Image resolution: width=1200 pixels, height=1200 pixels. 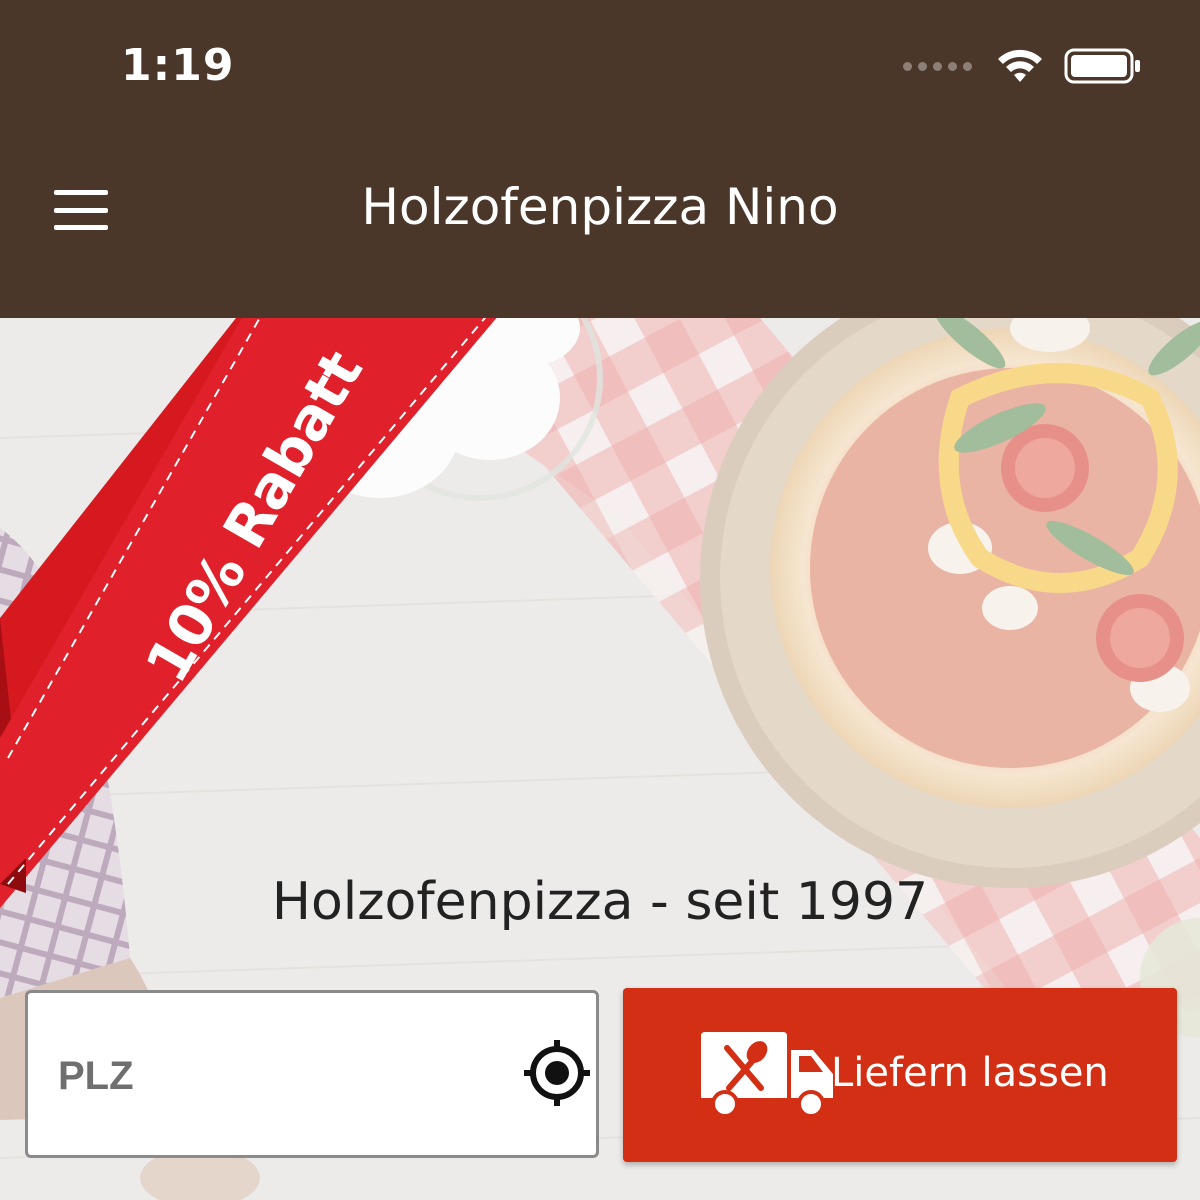 What do you see at coordinates (600, 207) in the screenshot?
I see `app-title: Holzofenpizza Nino` at bounding box center [600, 207].